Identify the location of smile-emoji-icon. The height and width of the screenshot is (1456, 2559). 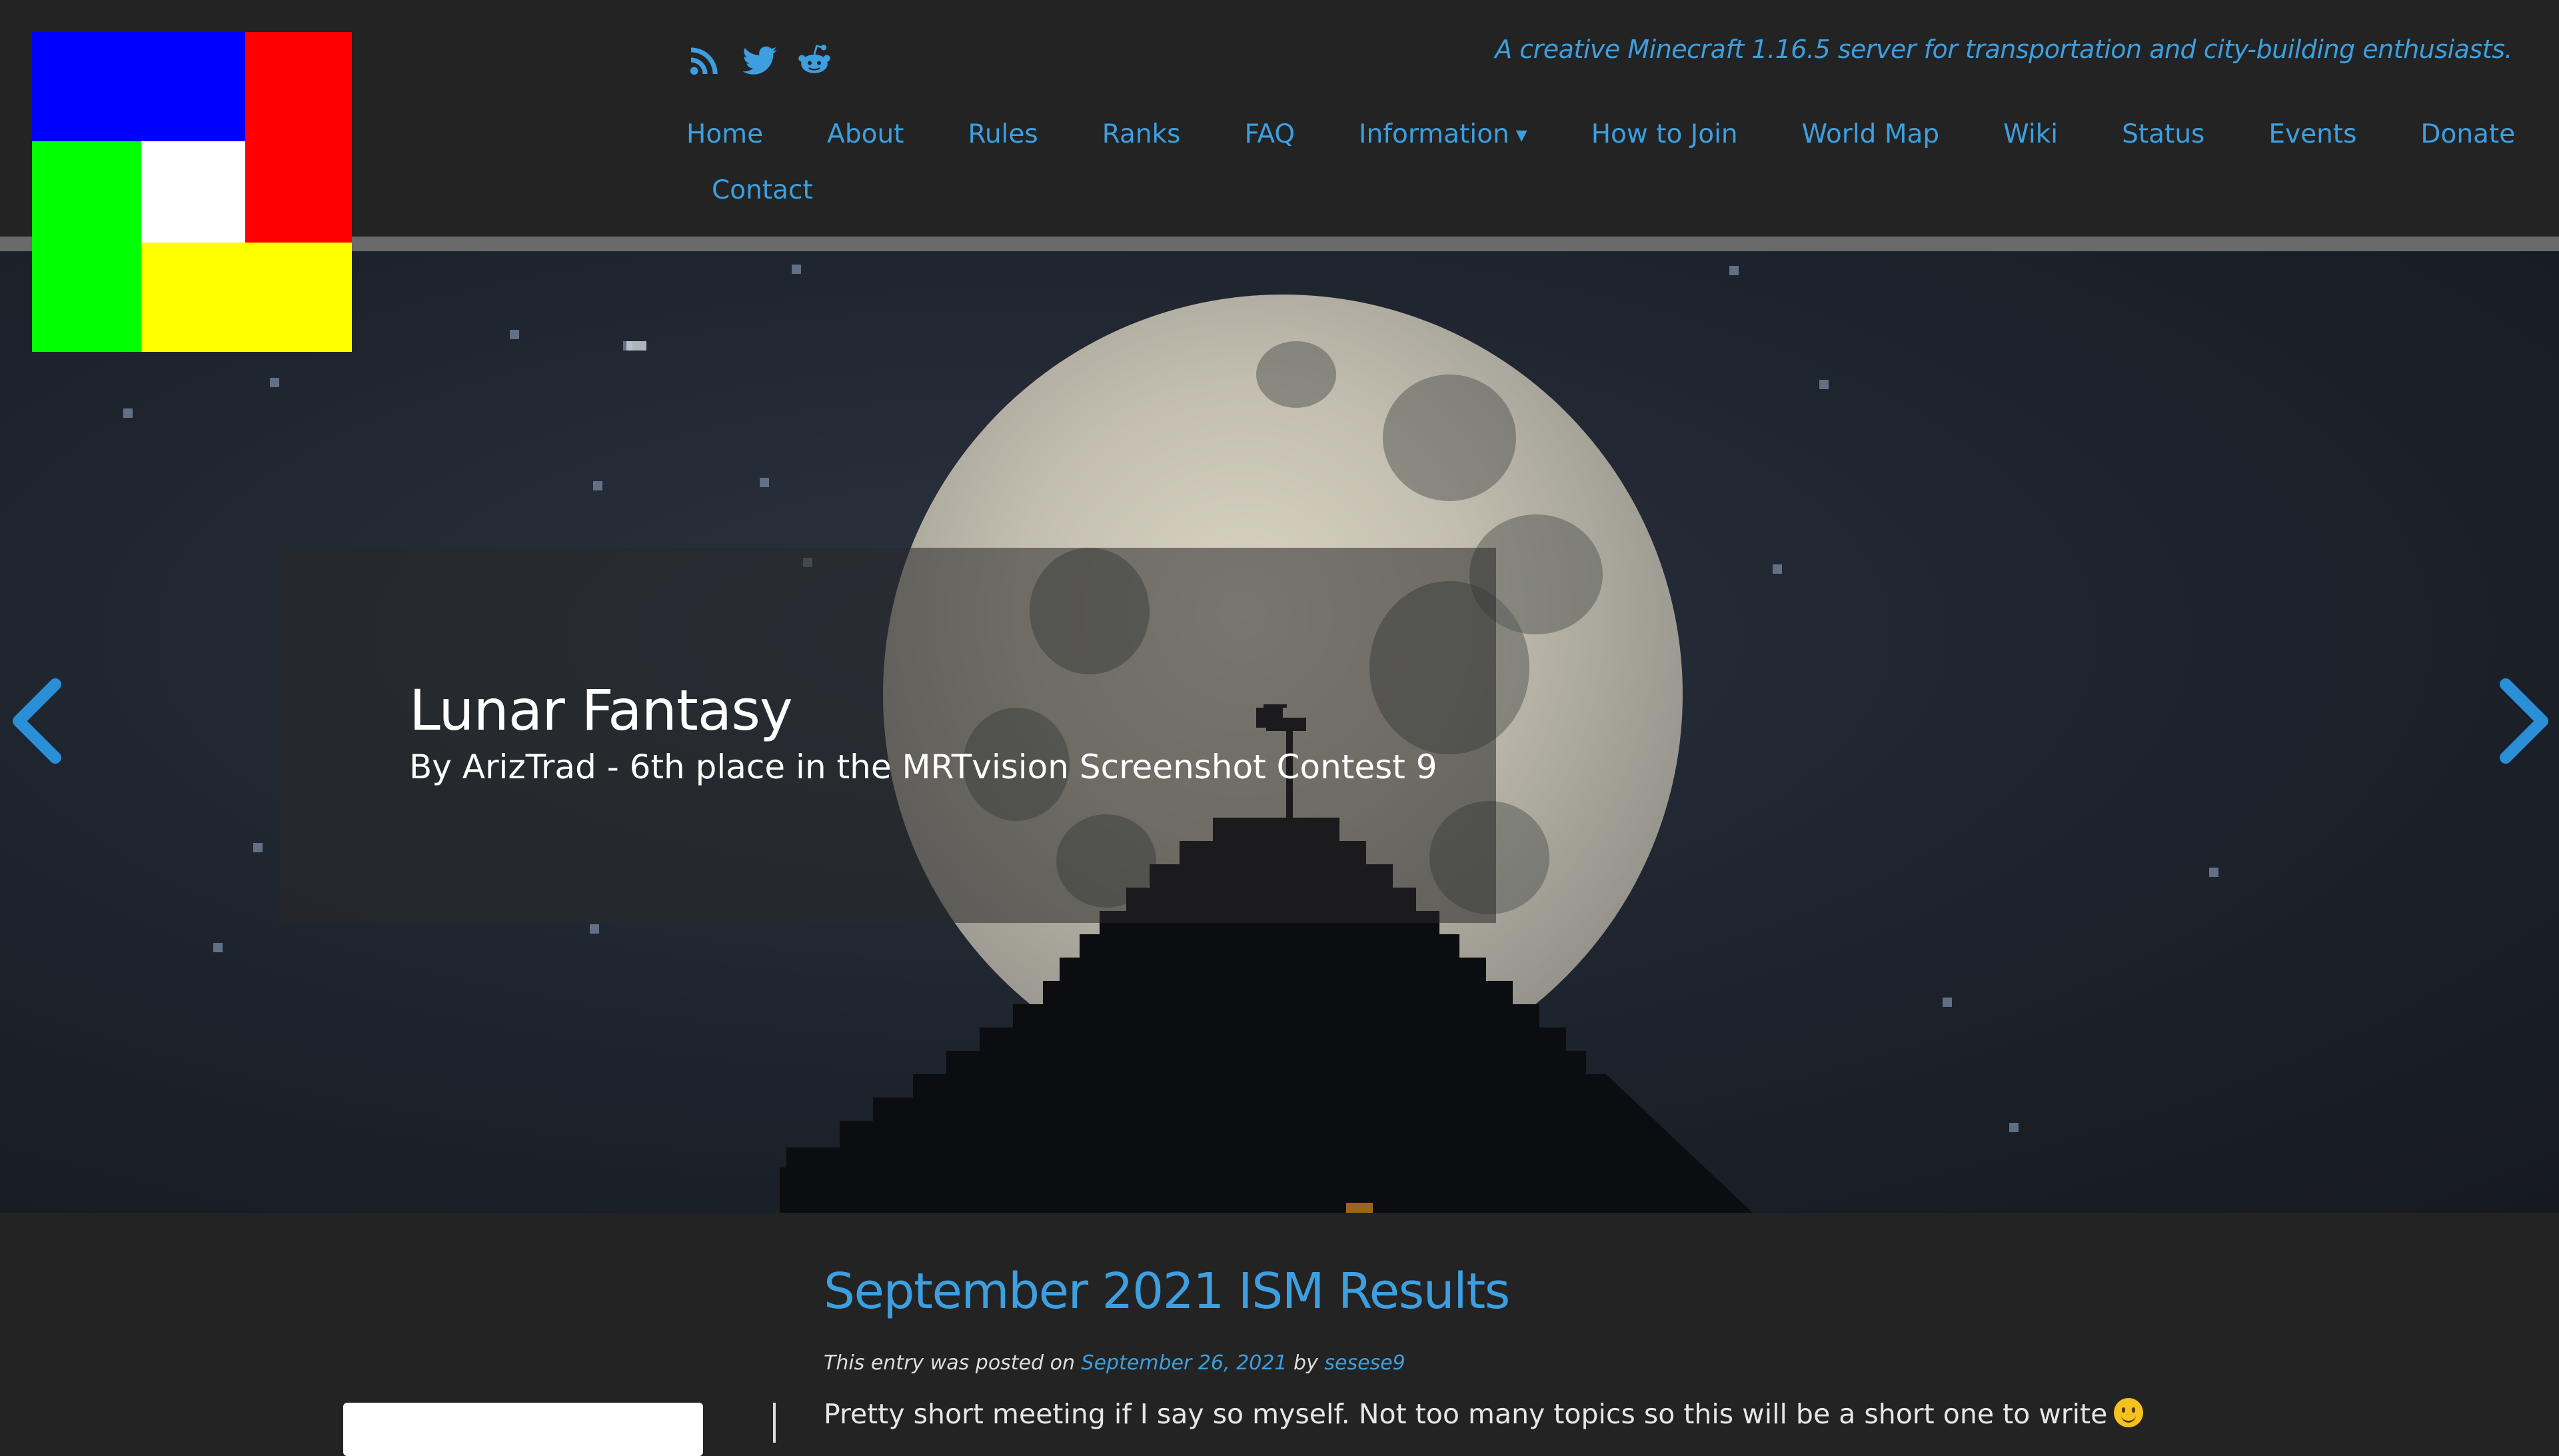
(2129, 1412).